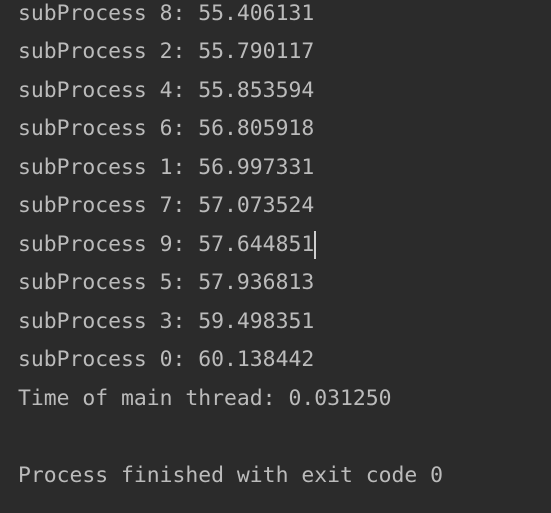 The image size is (551, 513). I want to click on console-line: subProcess 1: 56.997331, so click(166, 167).